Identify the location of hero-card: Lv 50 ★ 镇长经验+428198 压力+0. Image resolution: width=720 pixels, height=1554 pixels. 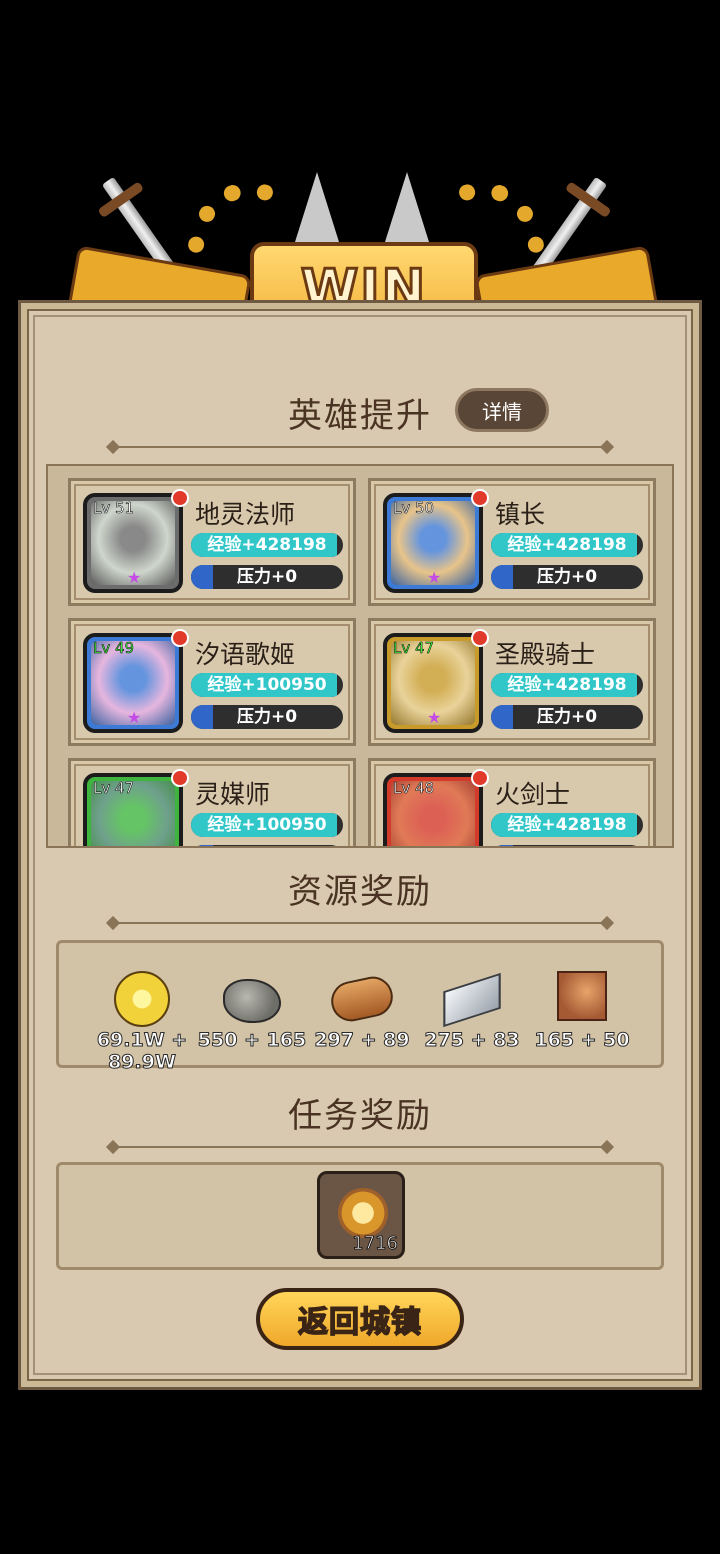
(512, 542).